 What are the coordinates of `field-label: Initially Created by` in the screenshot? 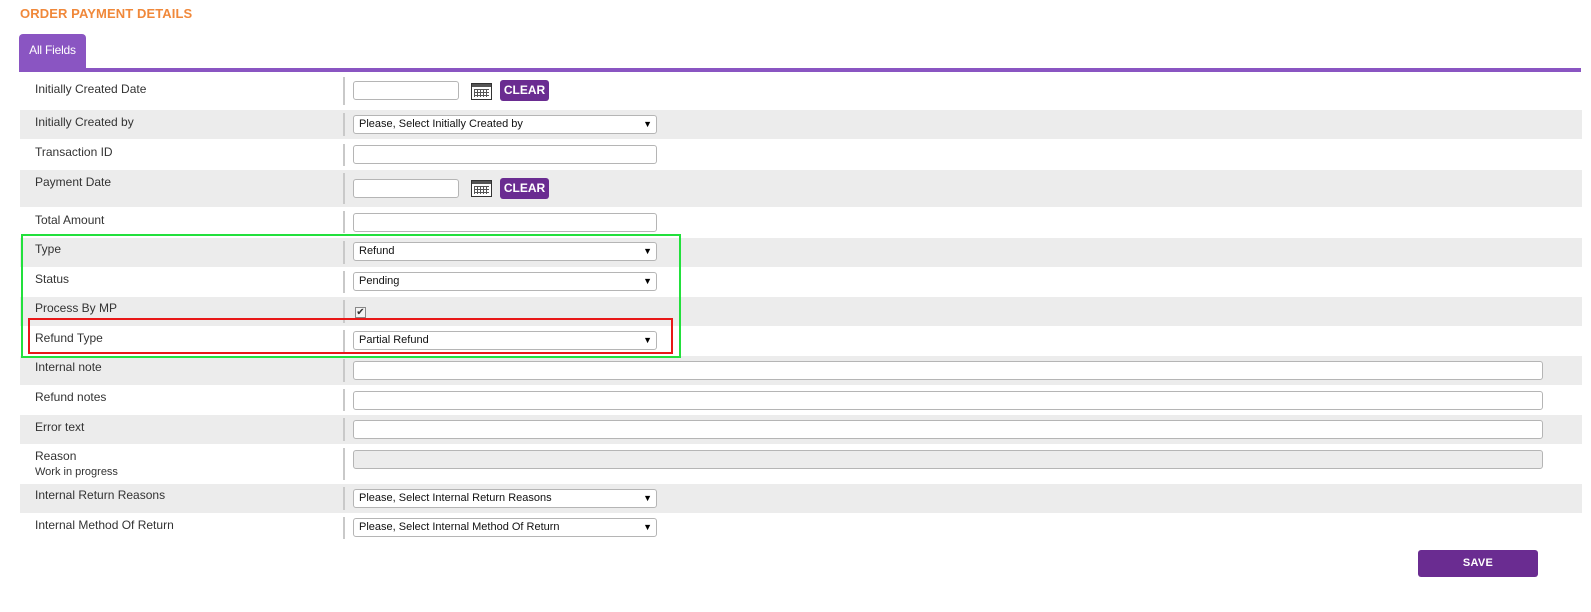 It's located at (84, 122).